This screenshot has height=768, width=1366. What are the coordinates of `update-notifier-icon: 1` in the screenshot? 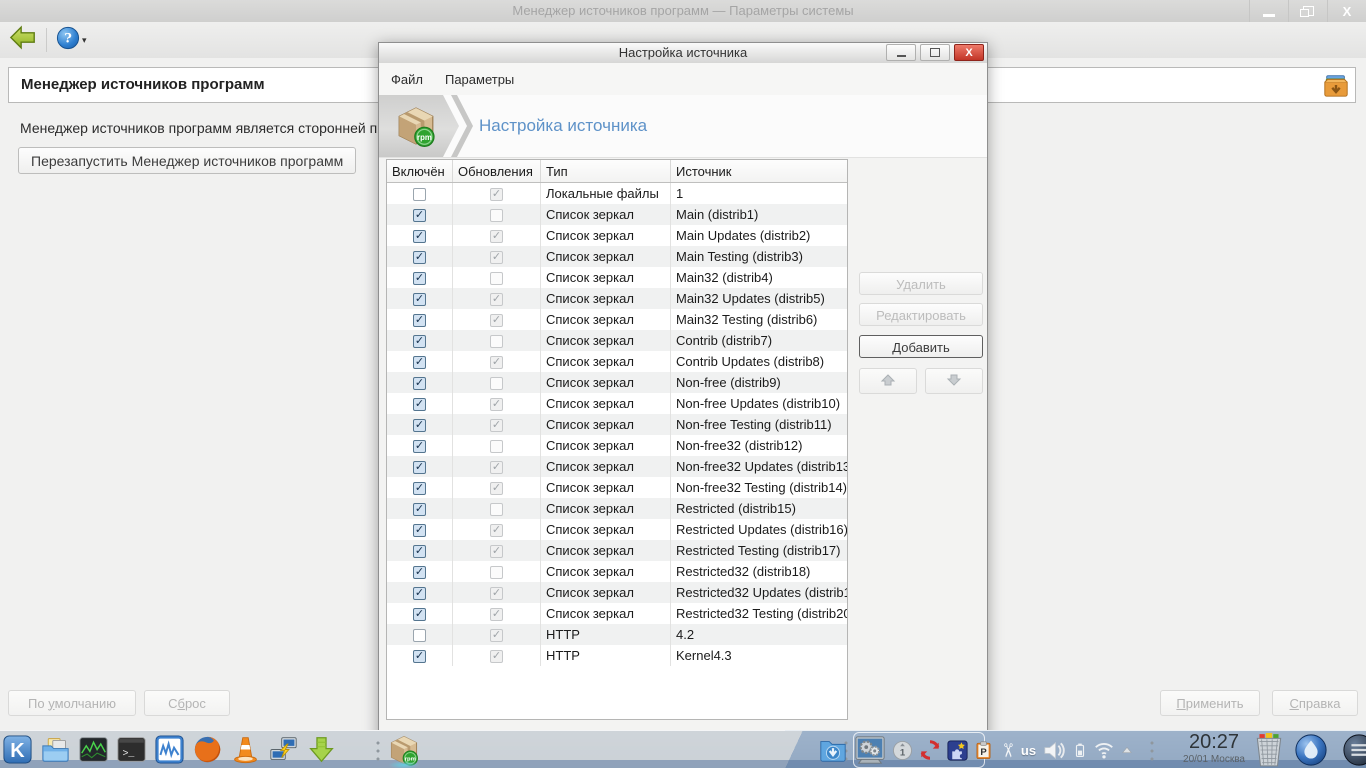 It's located at (902, 750).